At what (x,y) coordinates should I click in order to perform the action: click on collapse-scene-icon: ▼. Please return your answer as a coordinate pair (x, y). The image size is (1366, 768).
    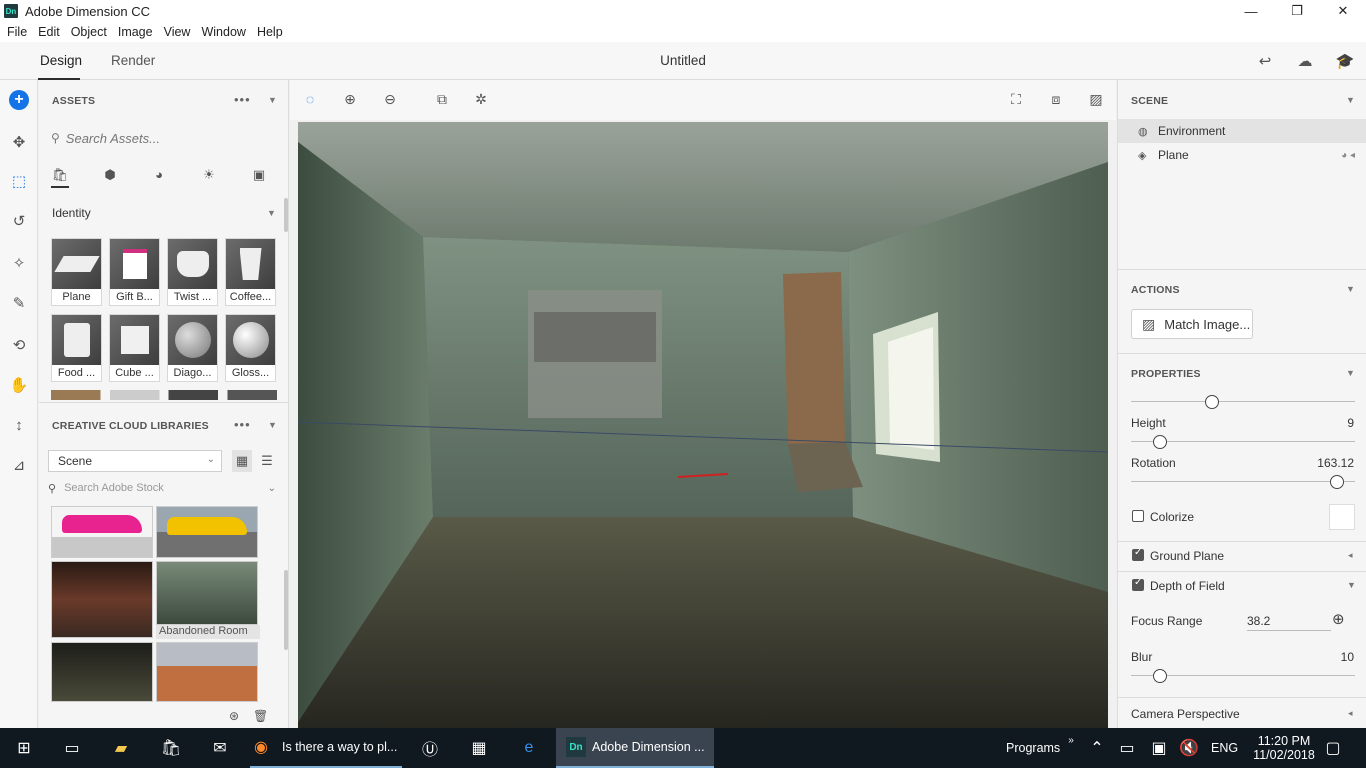
    Looking at the image, I should click on (1350, 100).